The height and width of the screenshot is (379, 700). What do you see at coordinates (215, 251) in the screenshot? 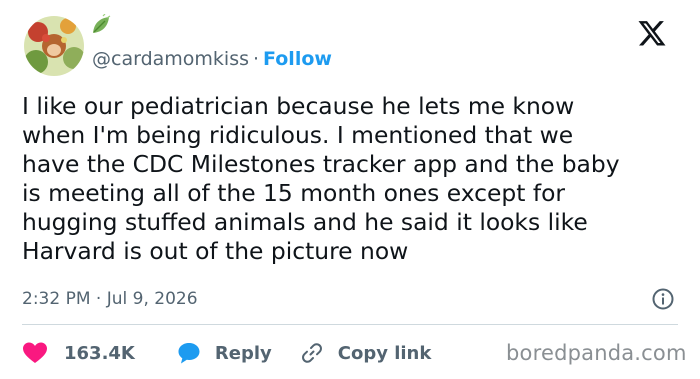
I see `tweet-text-line: Harvard is out of the picture now` at bounding box center [215, 251].